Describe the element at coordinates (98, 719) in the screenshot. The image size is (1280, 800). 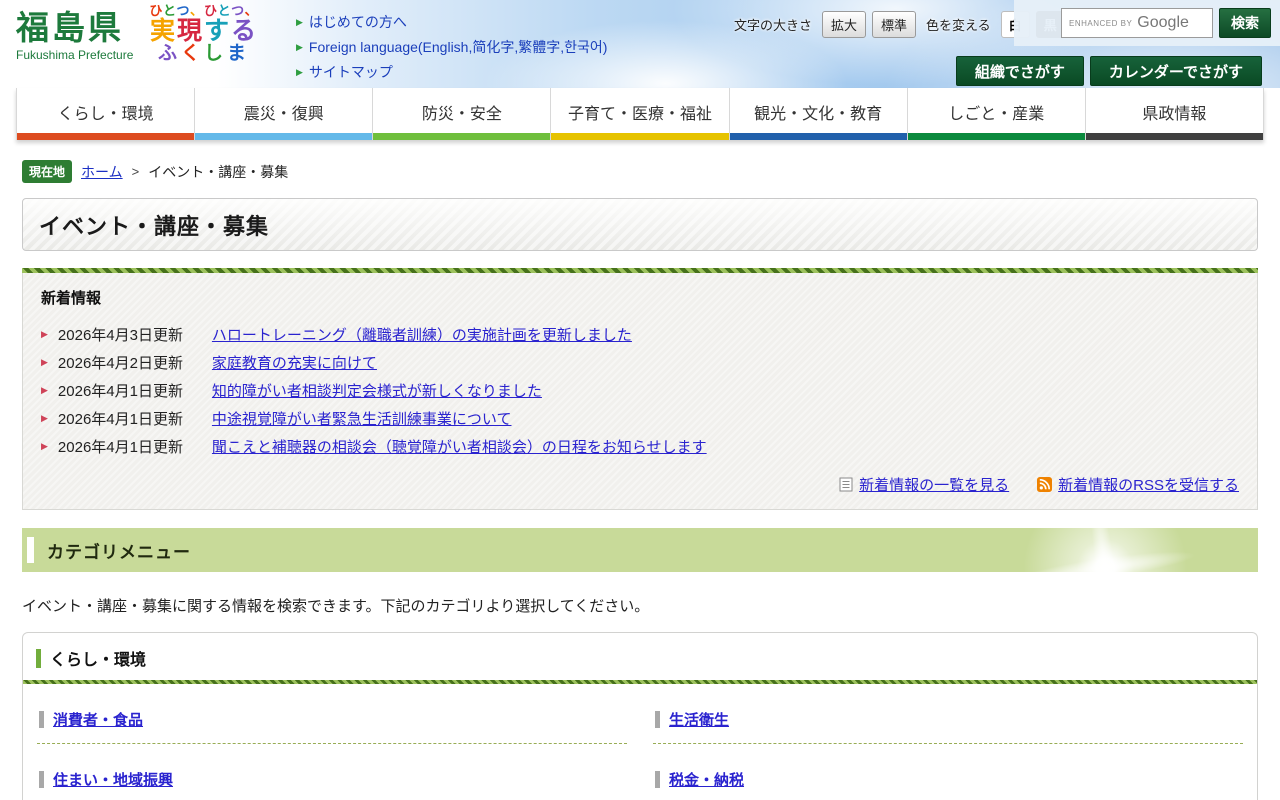
I see `category-link-consumer-food: 消費者・食品` at that location.